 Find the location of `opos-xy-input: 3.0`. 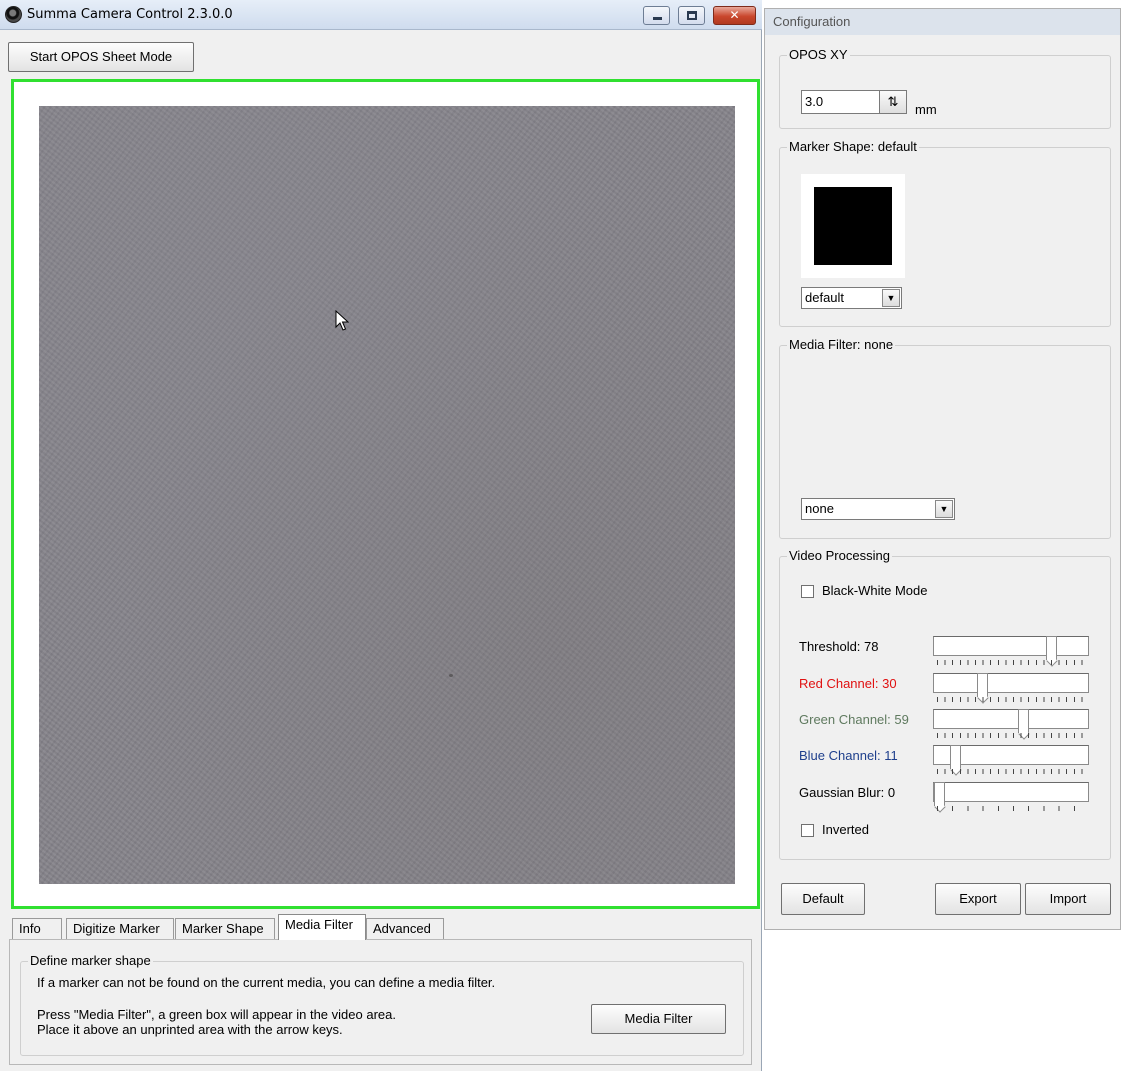

opos-xy-input: 3.0 is located at coordinates (841, 102).